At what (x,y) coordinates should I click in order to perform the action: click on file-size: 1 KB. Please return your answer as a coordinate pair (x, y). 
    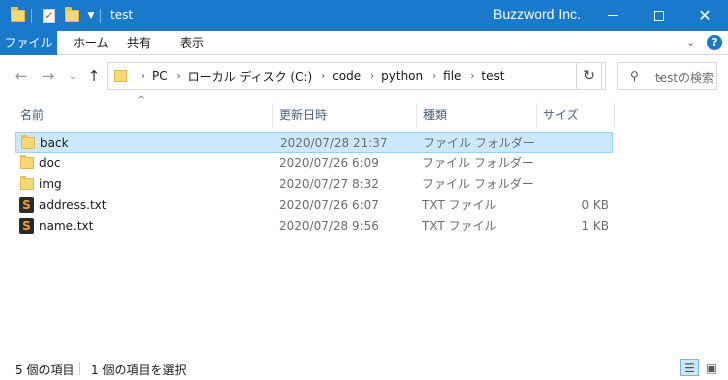
    Looking at the image, I should click on (595, 226).